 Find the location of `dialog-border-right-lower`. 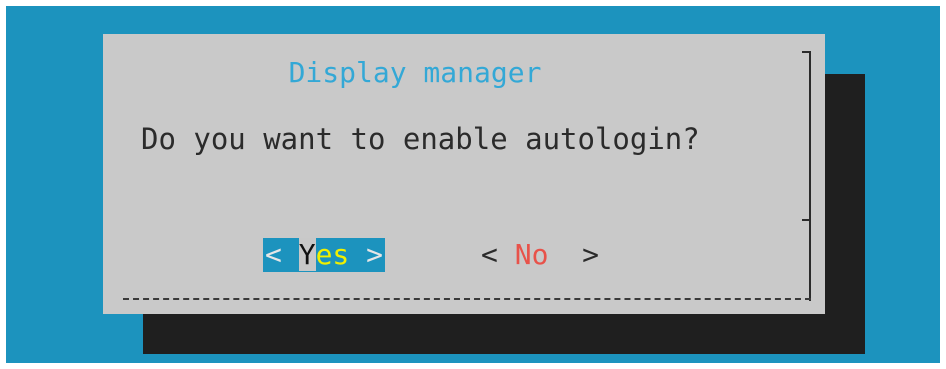

dialog-border-right-lower is located at coordinates (806, 260).